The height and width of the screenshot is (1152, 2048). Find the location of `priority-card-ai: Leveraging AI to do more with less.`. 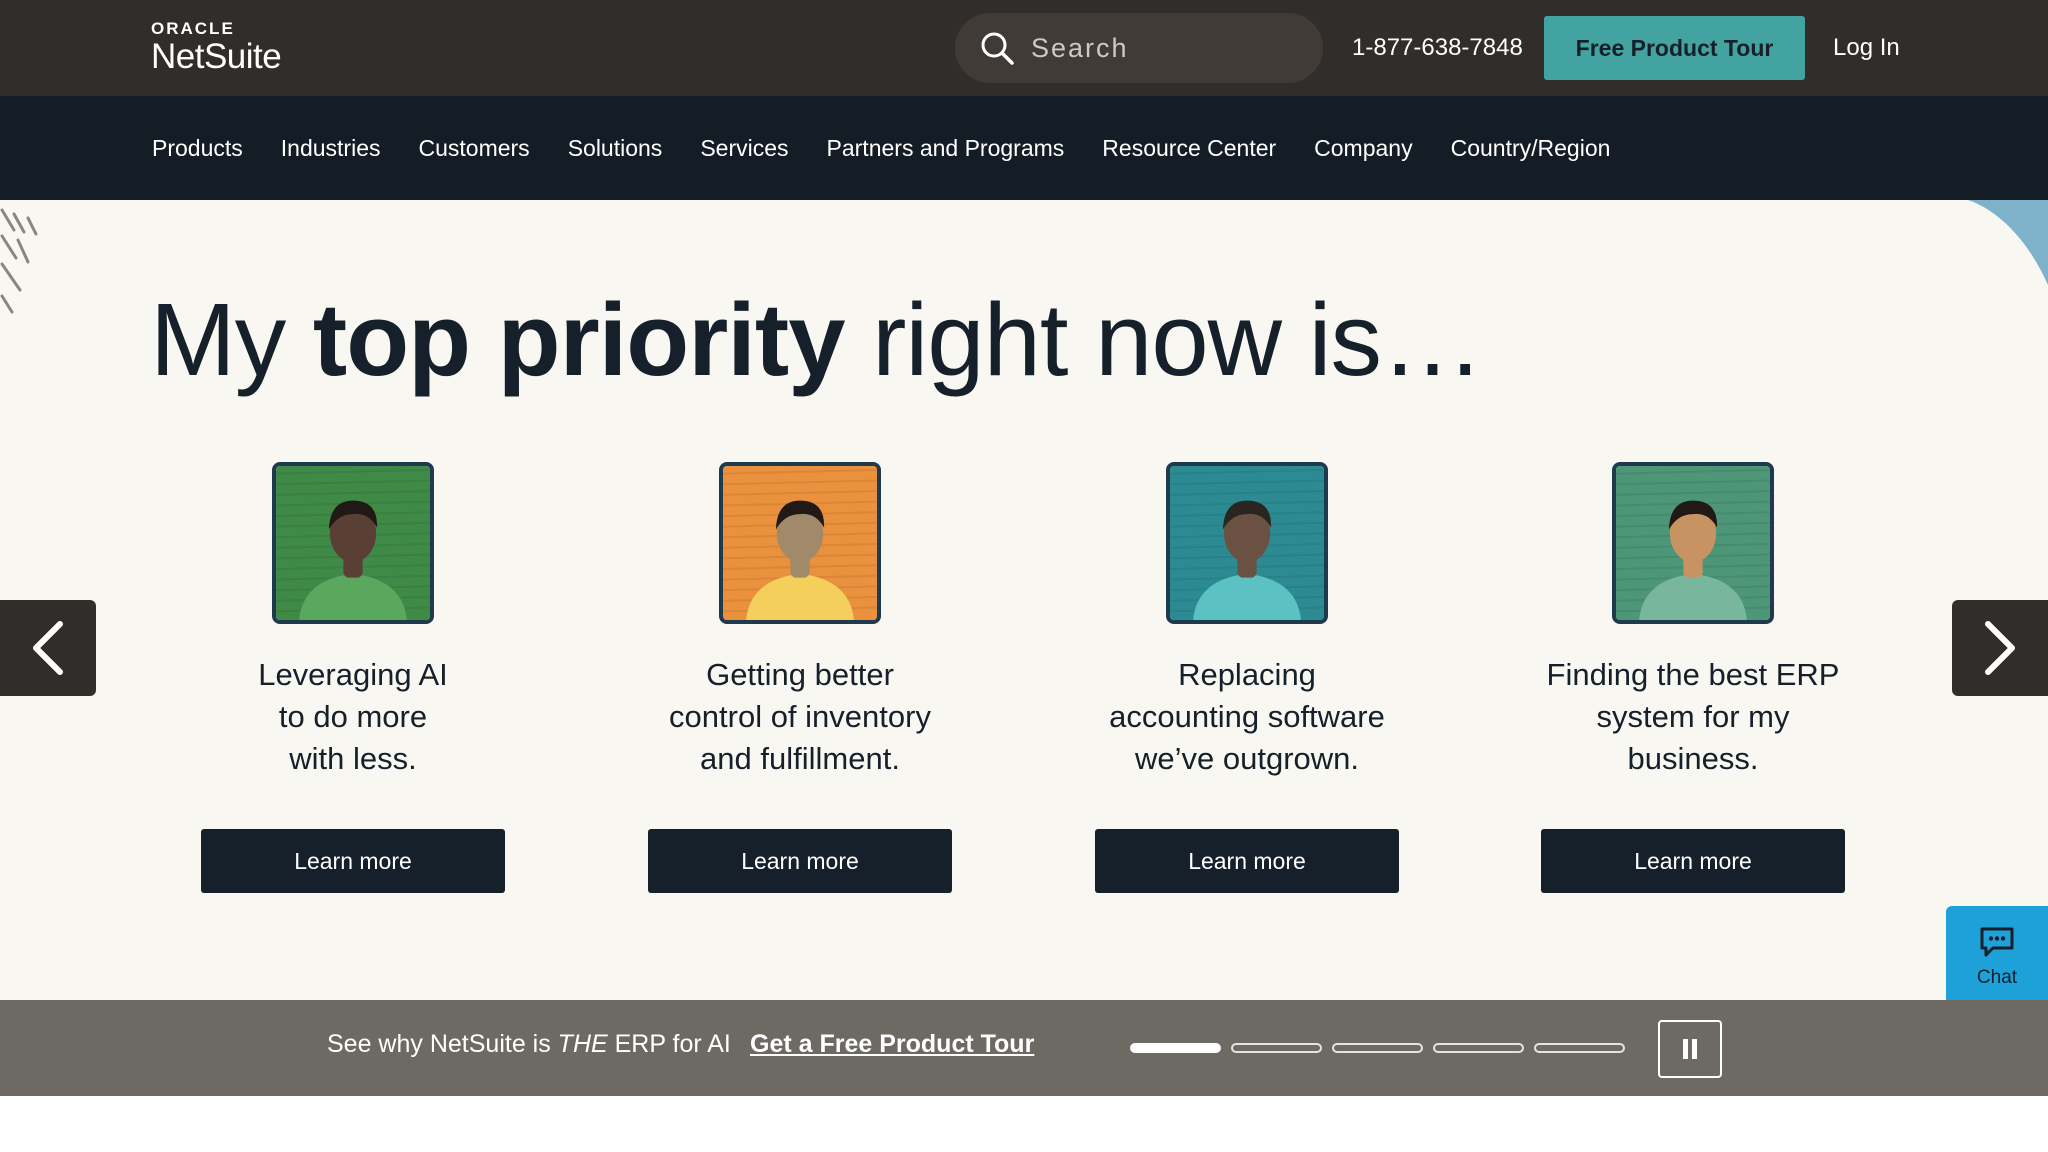

priority-card-ai: Leveraging AI to do more with less. is located at coordinates (353, 621).